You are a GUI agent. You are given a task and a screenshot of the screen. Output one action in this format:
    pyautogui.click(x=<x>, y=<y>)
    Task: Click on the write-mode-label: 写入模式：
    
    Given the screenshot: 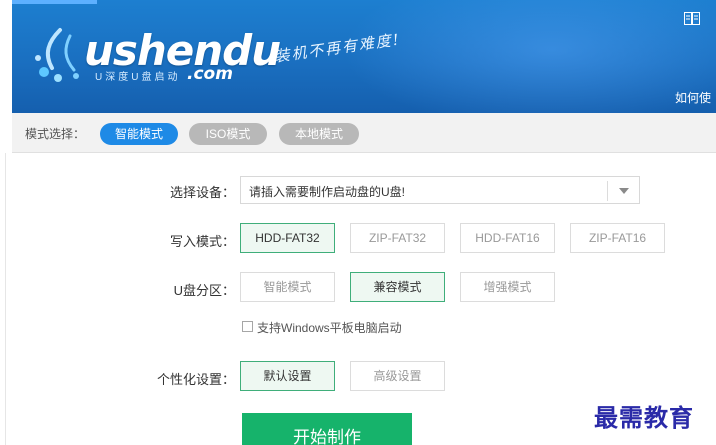 What is the action you would take?
    pyautogui.click(x=202, y=241)
    